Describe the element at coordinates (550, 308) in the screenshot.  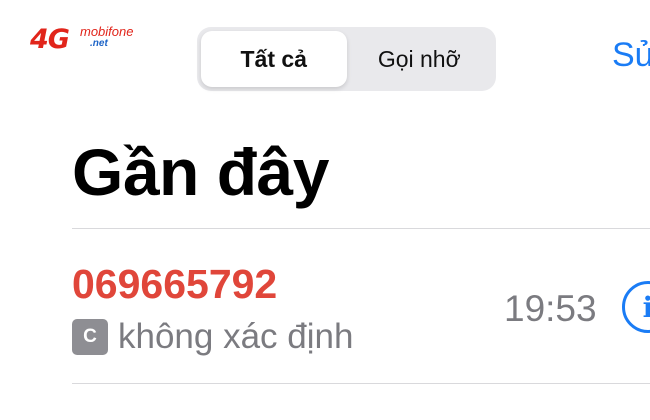
I see `call-time: 19:53` at that location.